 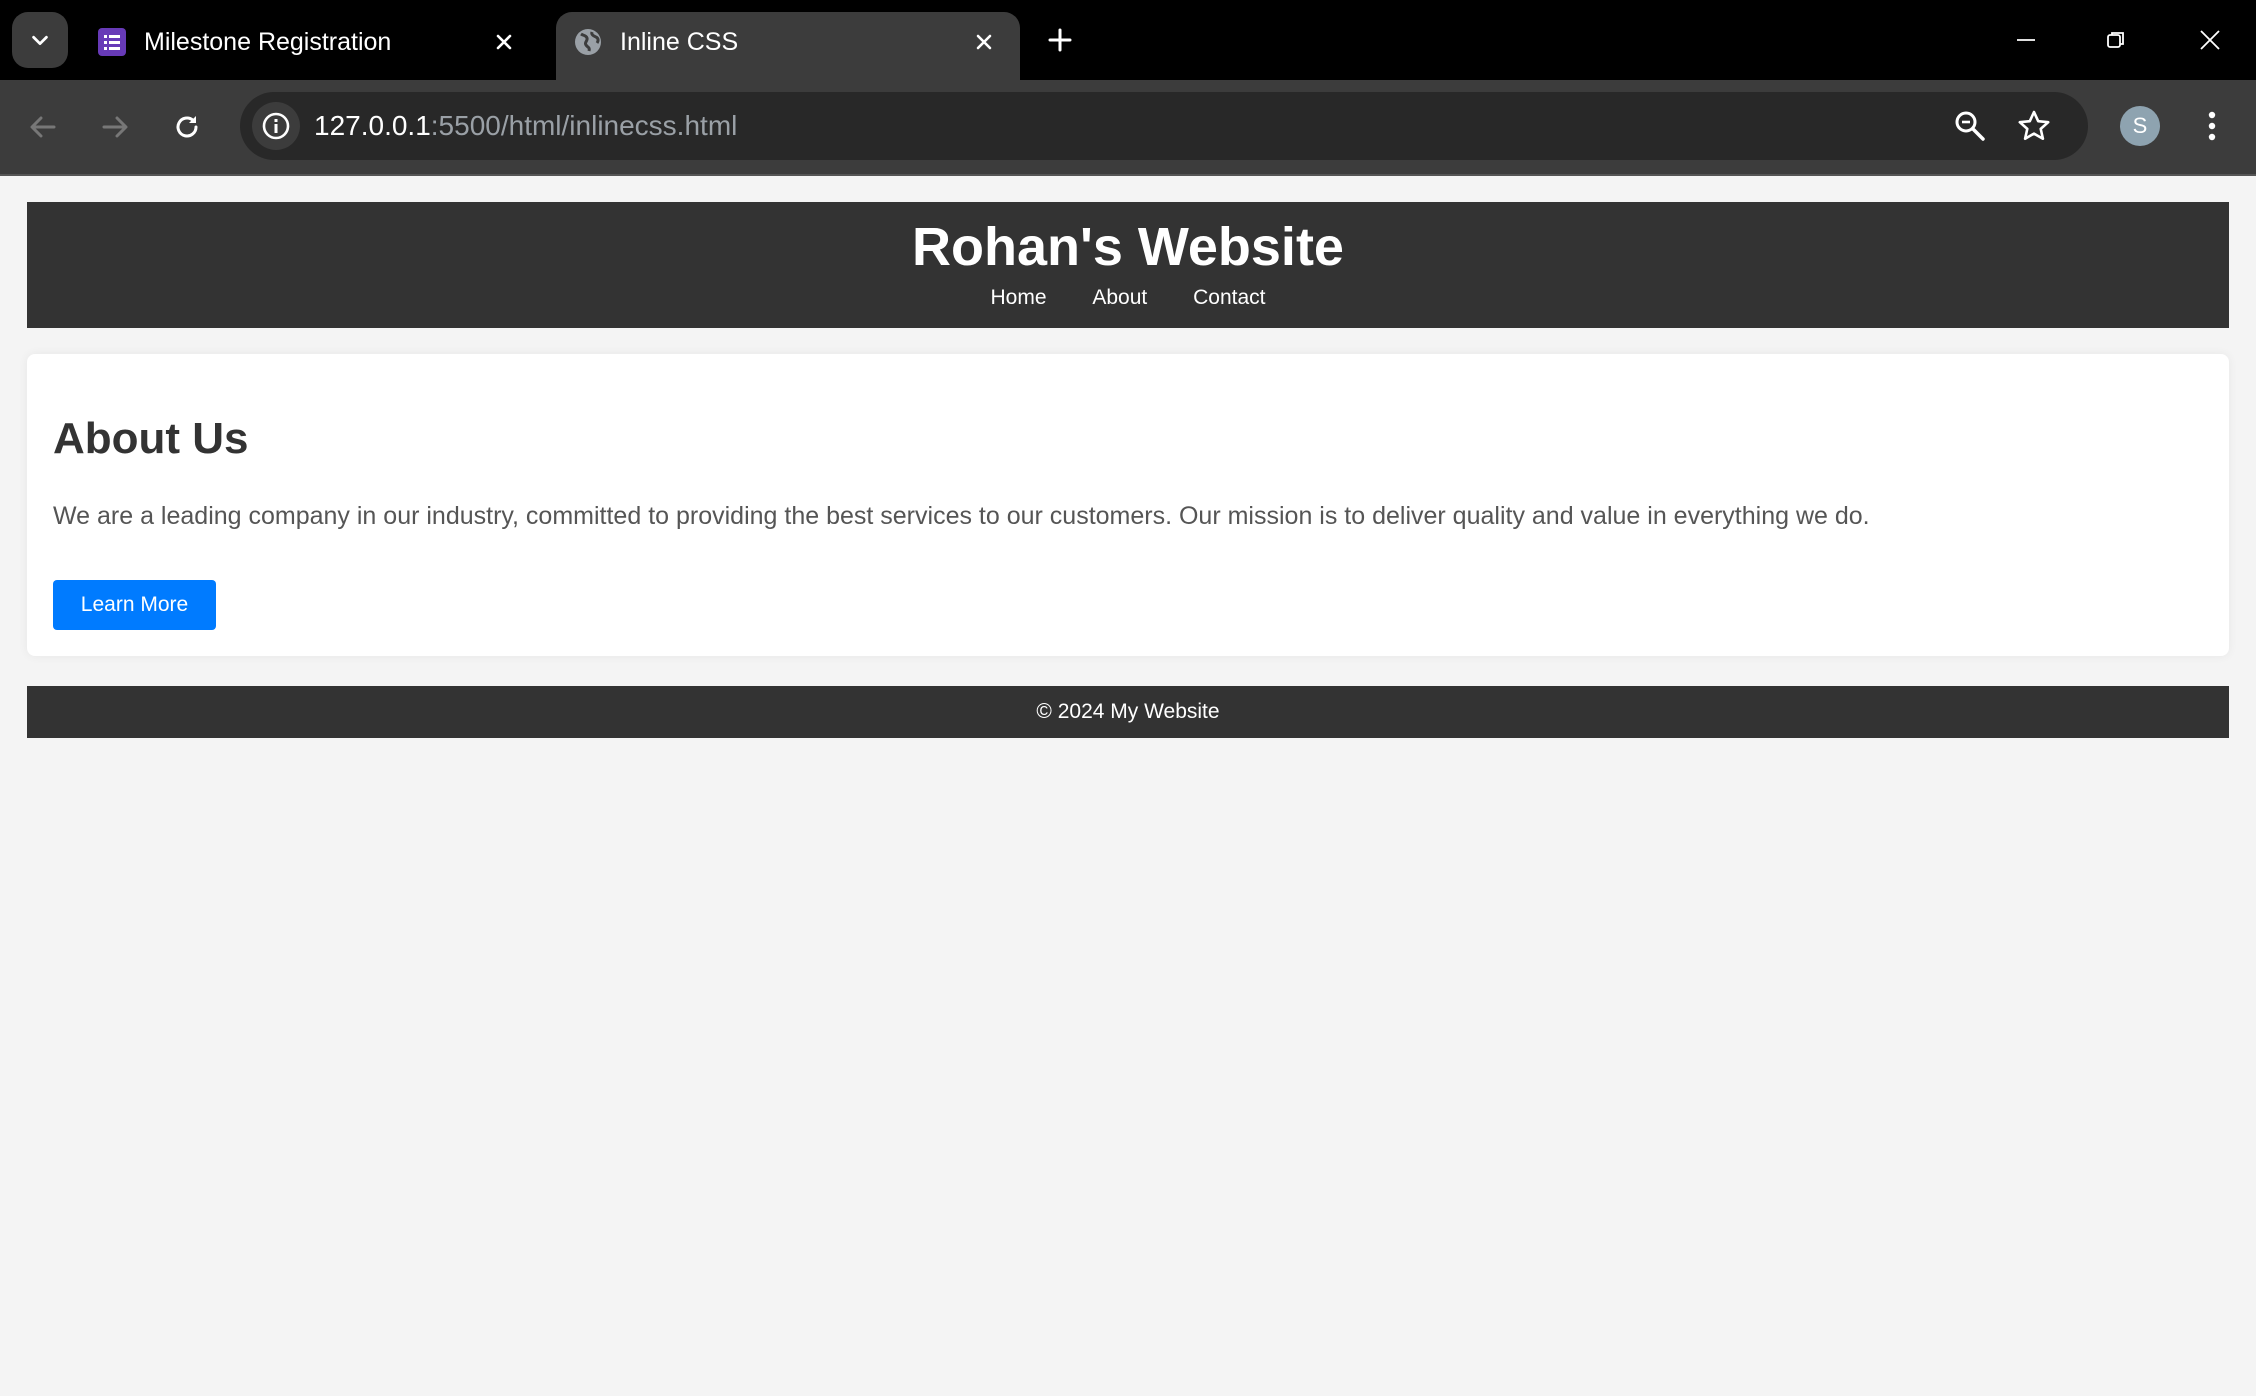 What do you see at coordinates (1970, 126) in the screenshot?
I see `zoom-icon` at bounding box center [1970, 126].